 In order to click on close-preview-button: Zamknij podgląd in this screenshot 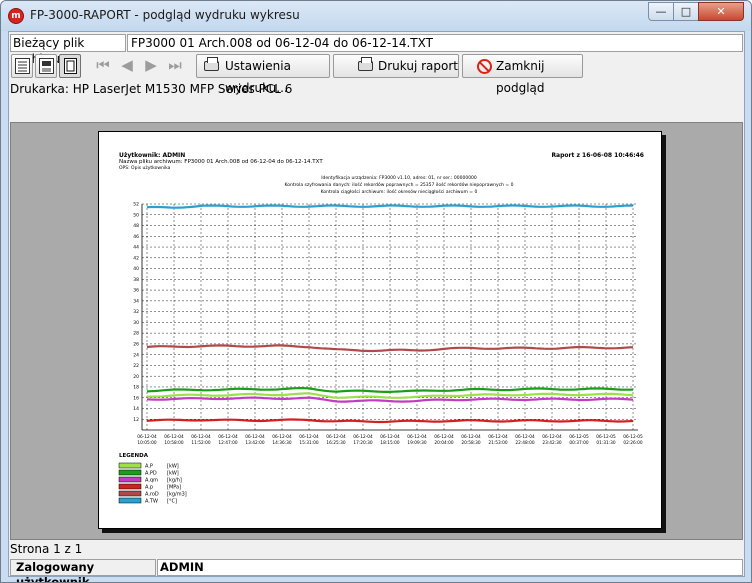, I will do `click(522, 74)`.